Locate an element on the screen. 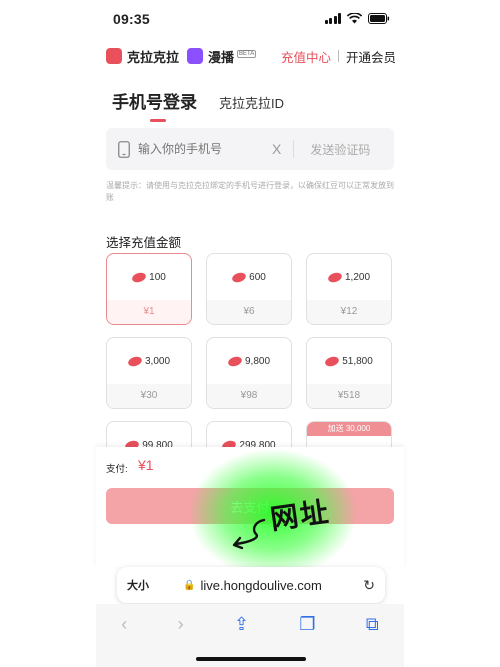 The image size is (500, 667). kela-logo: 克拉克拉 is located at coordinates (142, 56).